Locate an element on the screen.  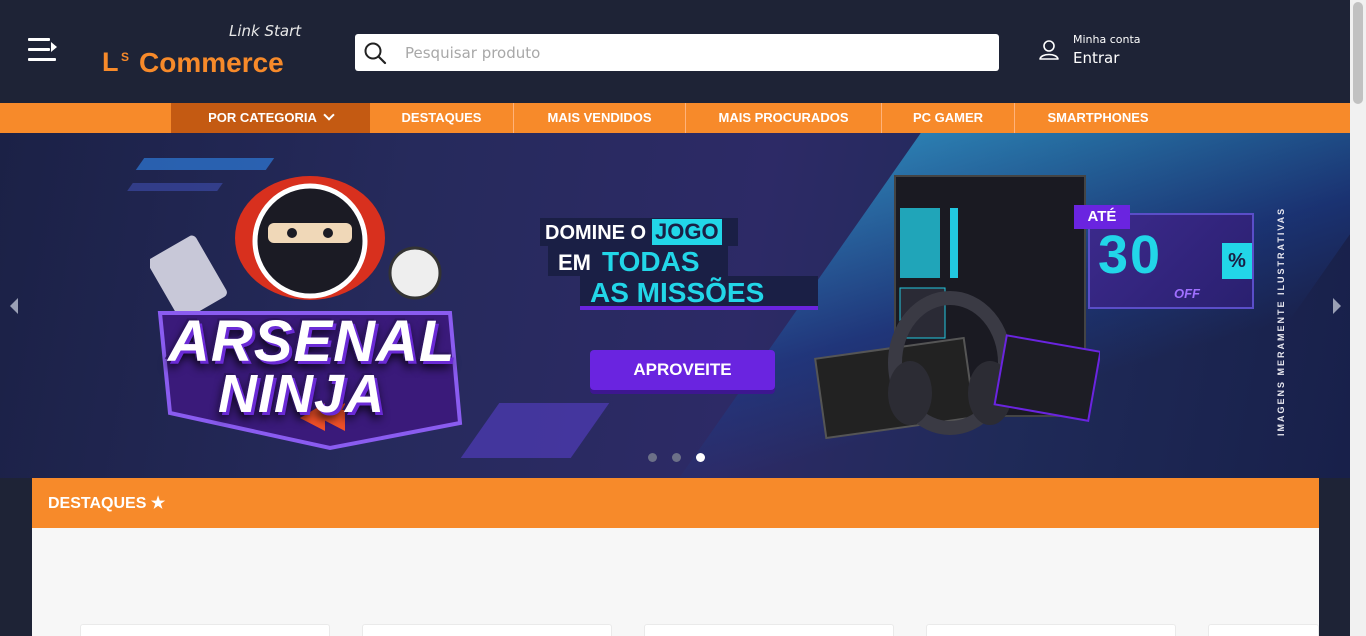
nav-item-destaques: DESTAQUES is located at coordinates (441, 118).